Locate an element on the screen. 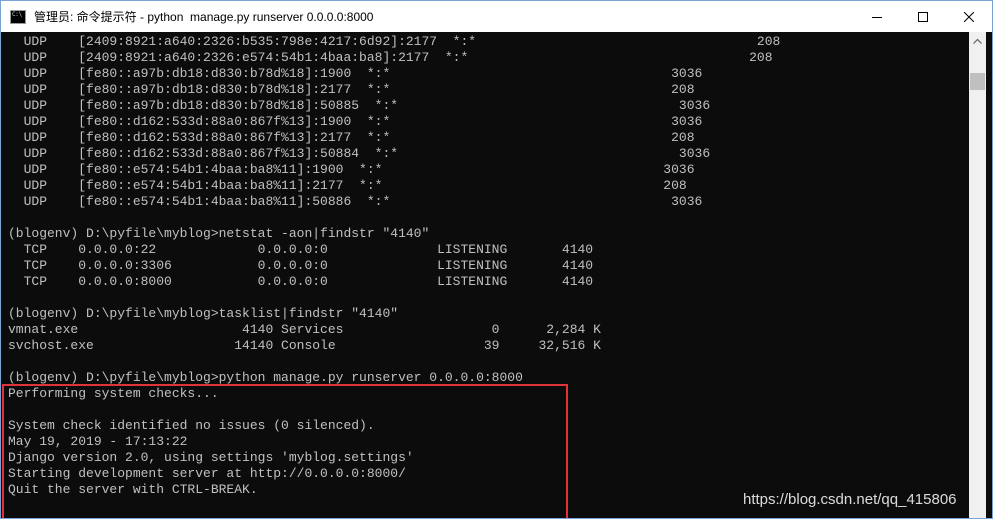 The image size is (993, 519). minimize-button is located at coordinates (877, 16).